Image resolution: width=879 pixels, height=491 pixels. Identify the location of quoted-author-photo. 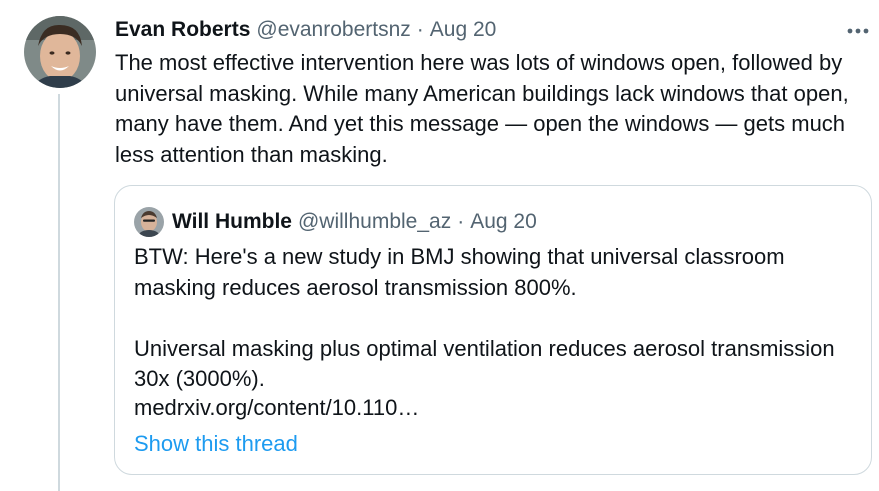
(149, 222).